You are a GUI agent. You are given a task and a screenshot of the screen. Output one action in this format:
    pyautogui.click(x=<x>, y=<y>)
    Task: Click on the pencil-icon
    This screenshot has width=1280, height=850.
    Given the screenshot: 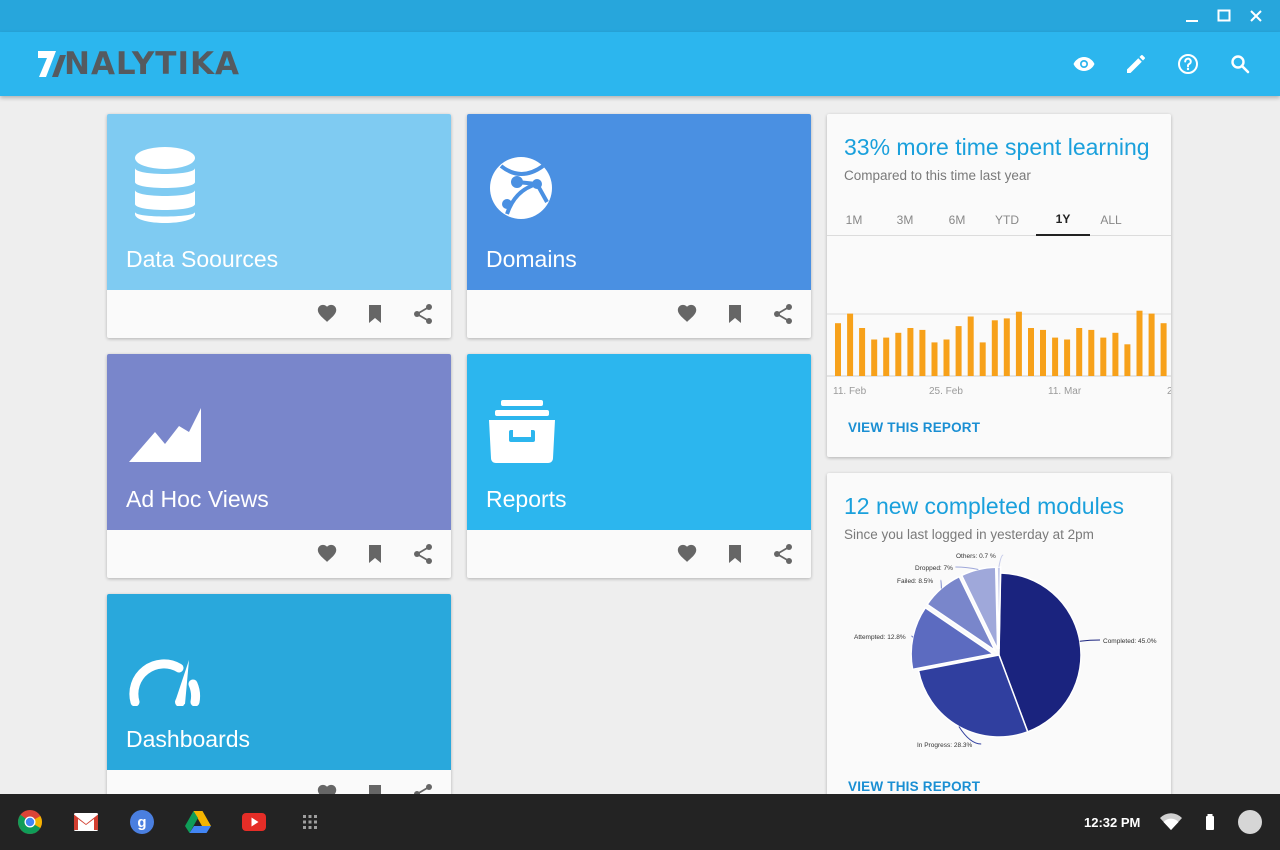 What is the action you would take?
    pyautogui.click(x=1136, y=64)
    